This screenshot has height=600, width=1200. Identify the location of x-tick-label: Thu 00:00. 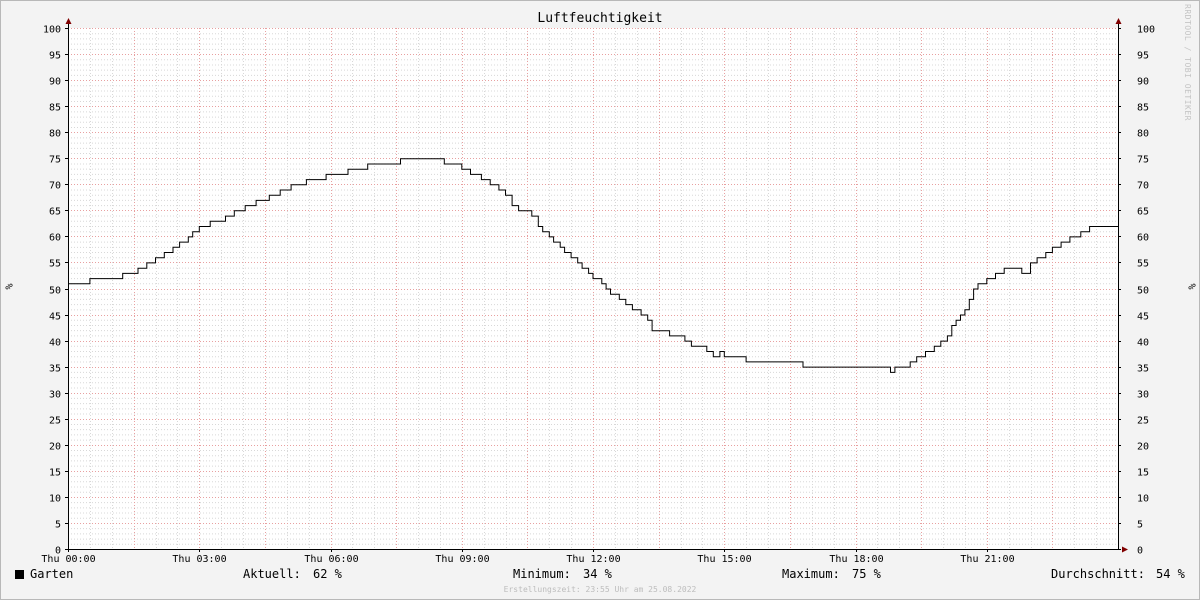
(68, 559).